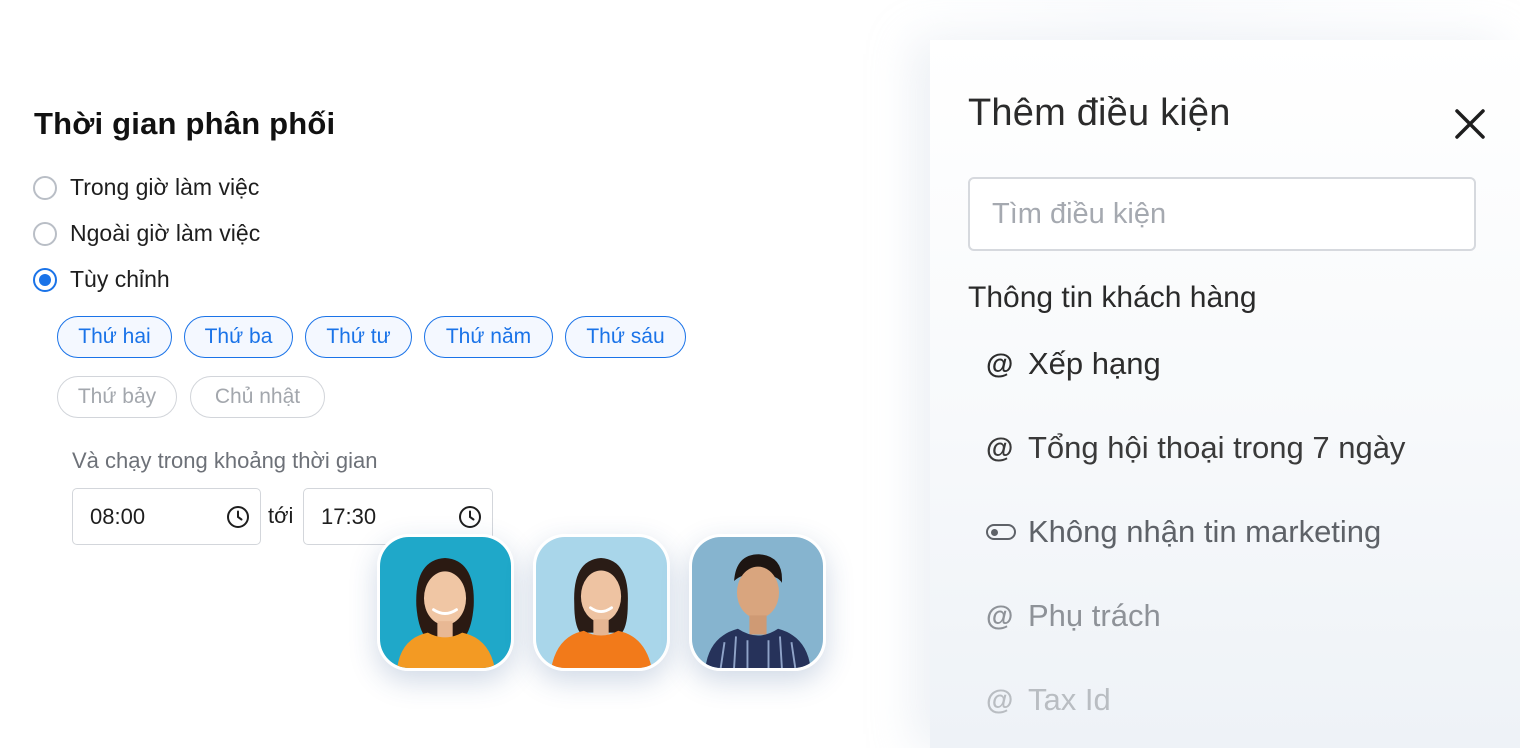 This screenshot has height=748, width=1520. Describe the element at coordinates (165, 187) in the screenshot. I see `radio-label: Trong giờ làm việc` at that location.